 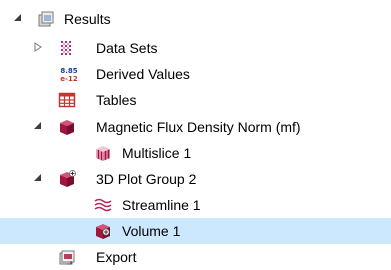 What do you see at coordinates (103, 153) in the screenshot?
I see `multislice-icon` at bounding box center [103, 153].